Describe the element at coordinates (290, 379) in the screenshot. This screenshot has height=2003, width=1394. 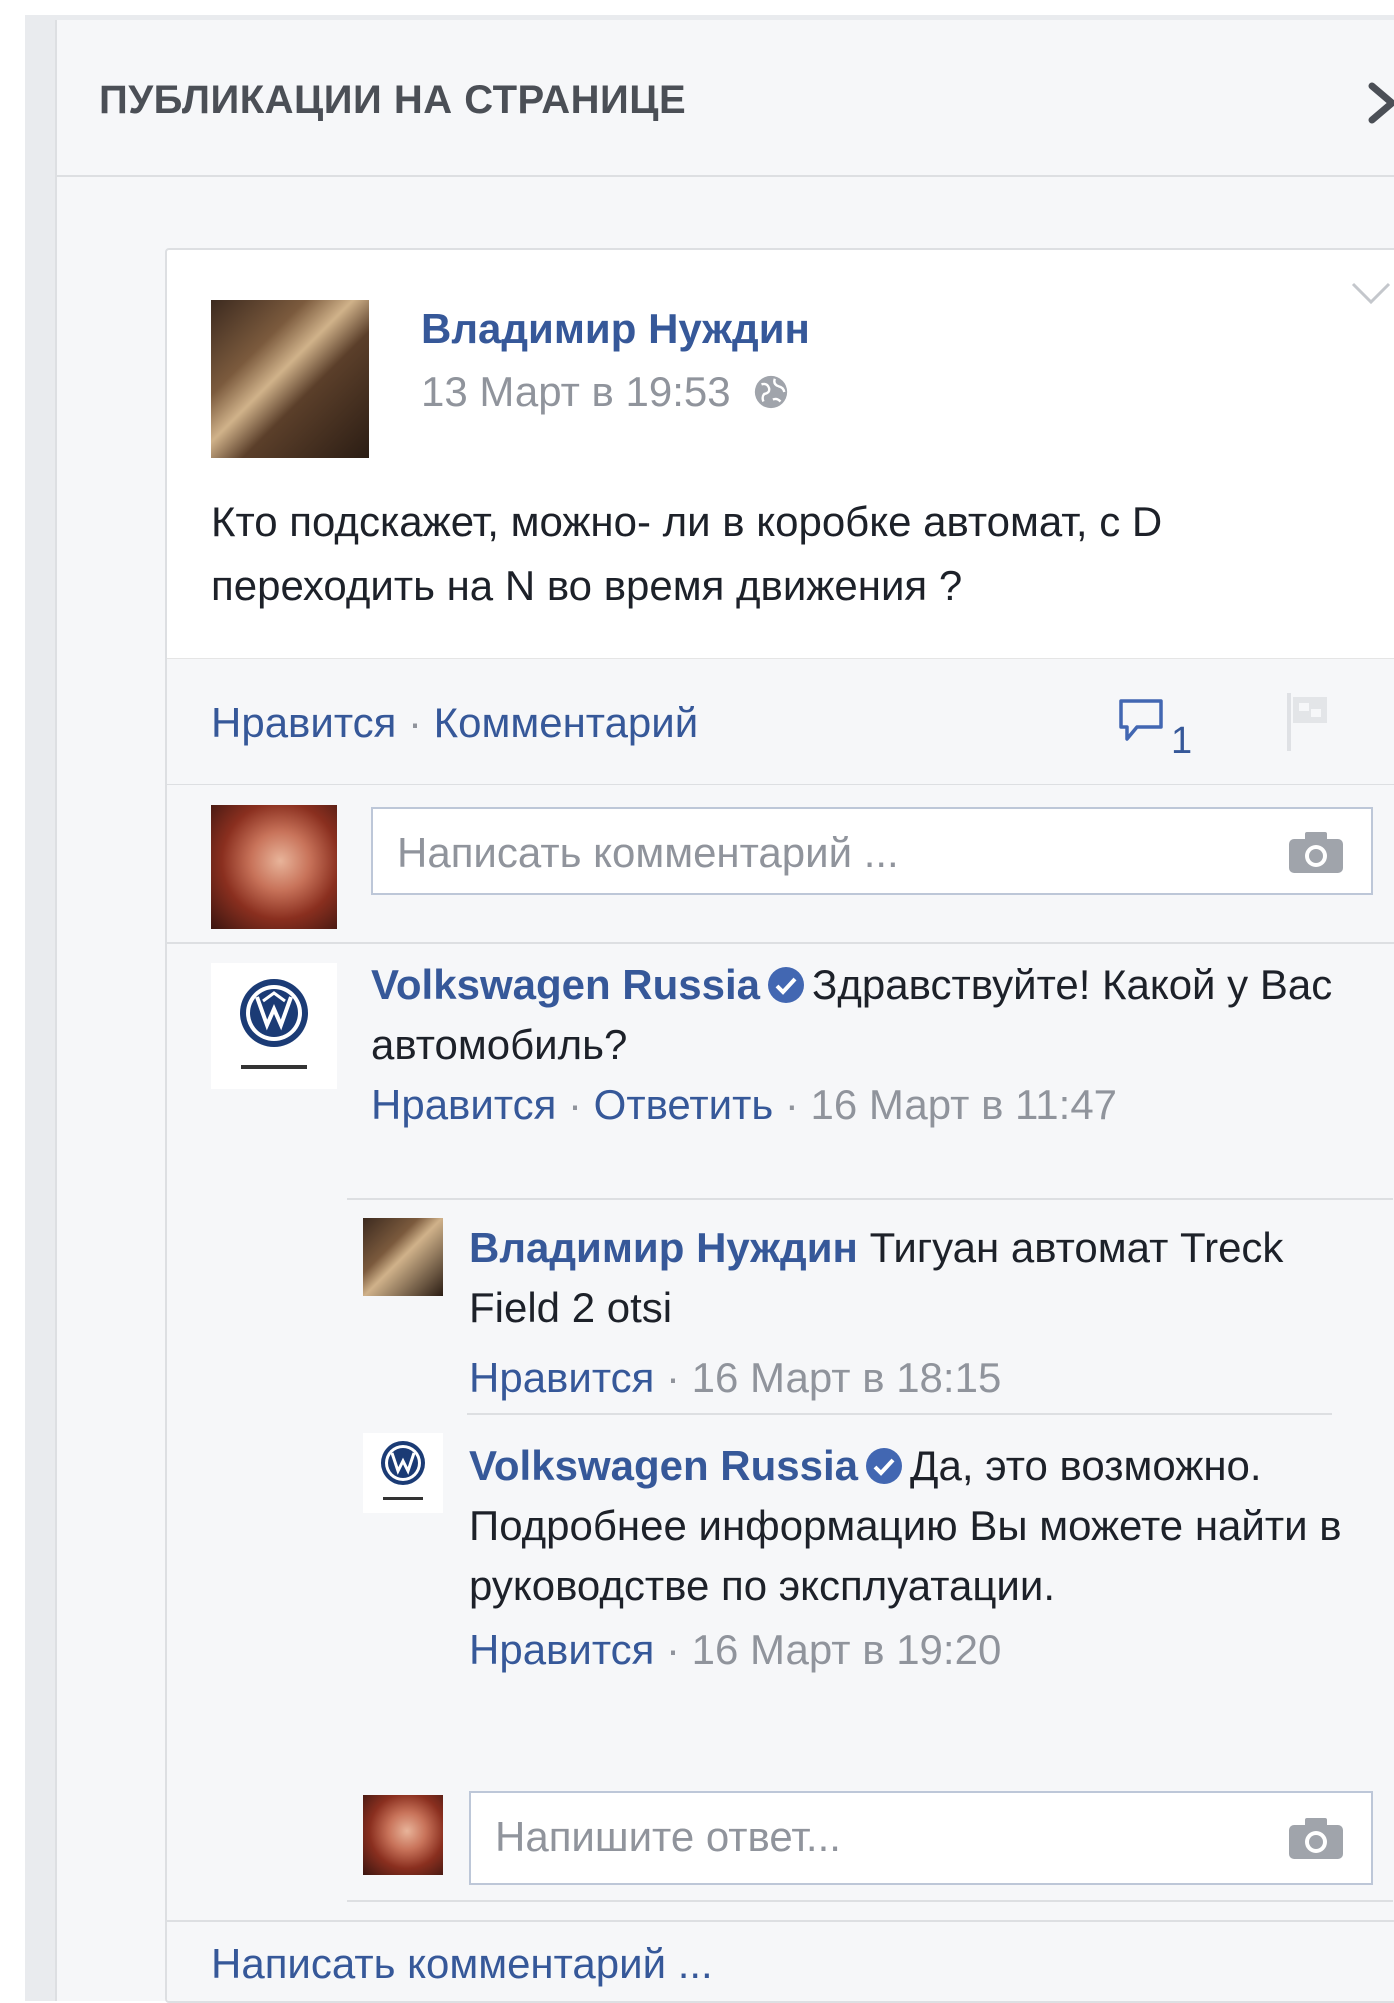
I see `post-author-avatar` at that location.